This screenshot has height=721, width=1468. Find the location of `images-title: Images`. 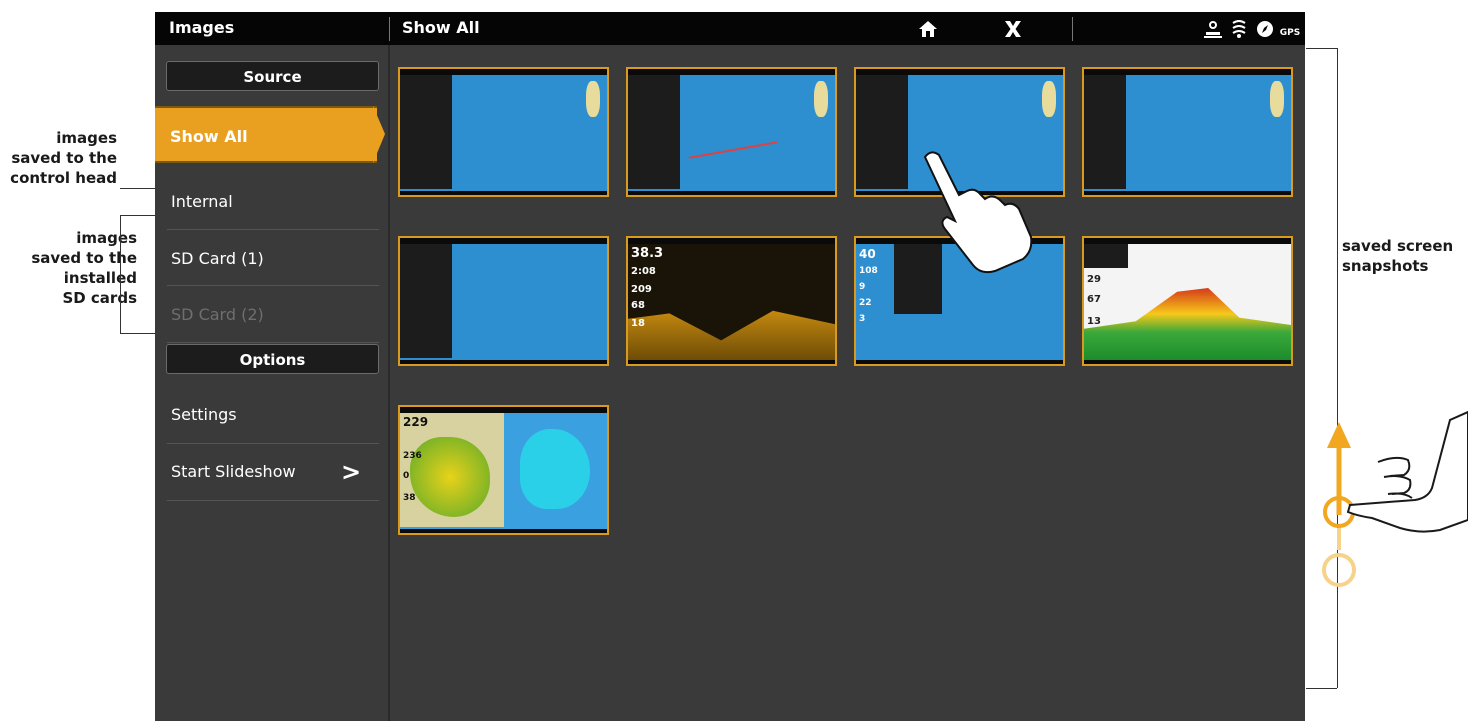

images-title: Images is located at coordinates (202, 27).